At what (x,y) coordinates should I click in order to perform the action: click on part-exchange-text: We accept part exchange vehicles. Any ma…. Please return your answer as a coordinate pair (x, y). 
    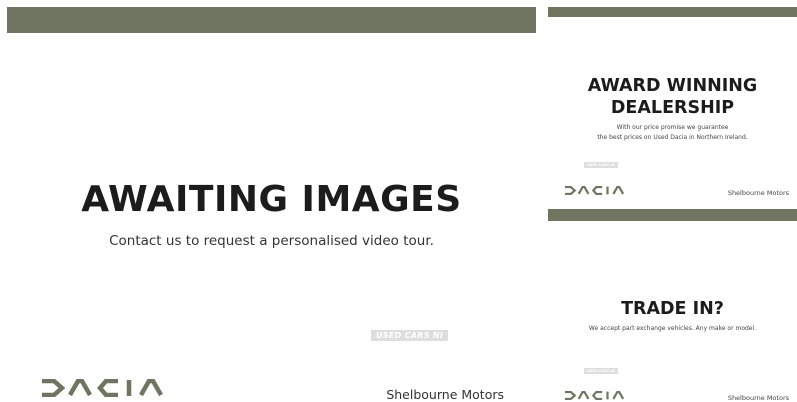
    Looking at the image, I should click on (672, 328).